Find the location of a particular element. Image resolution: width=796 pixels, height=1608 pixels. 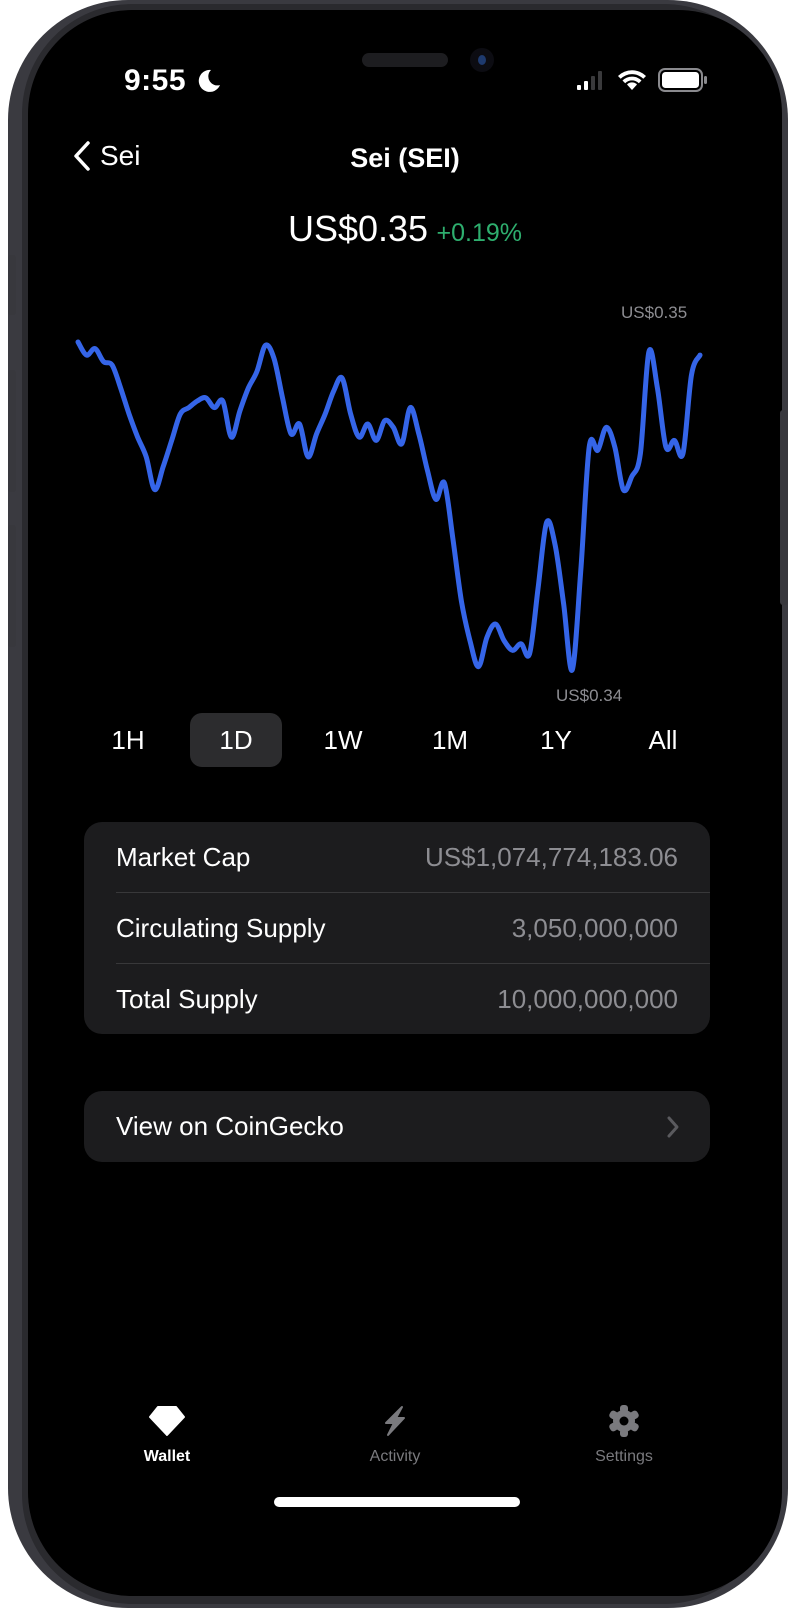

range-1y: 1Y is located at coordinates (556, 740).